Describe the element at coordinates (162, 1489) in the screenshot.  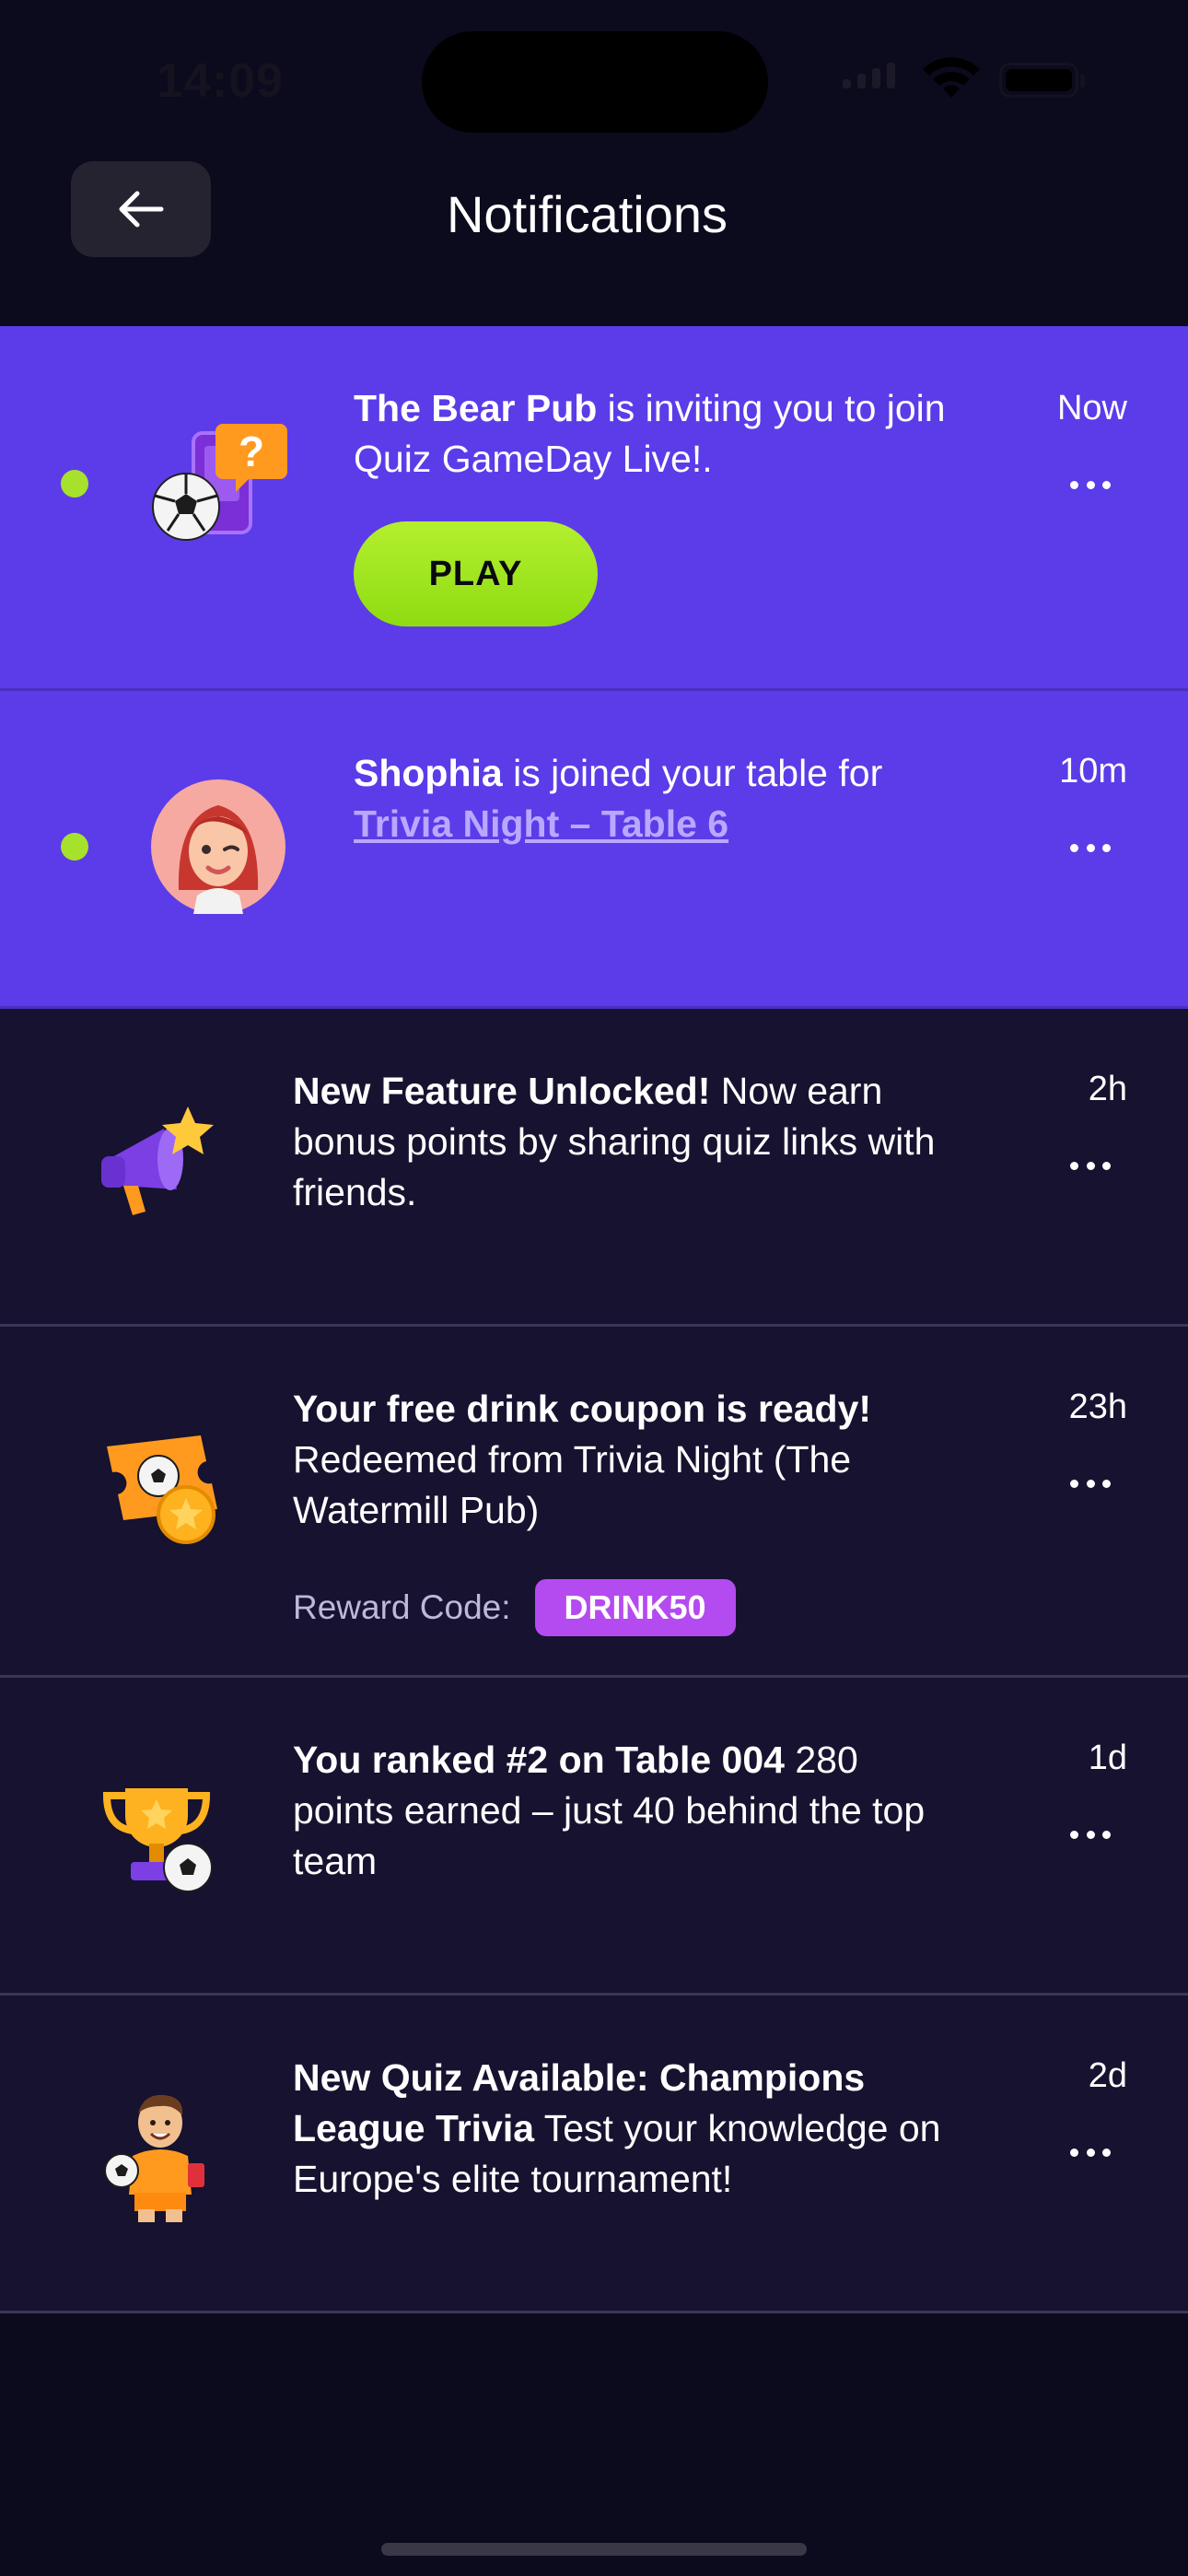
I see `ticket-coin-icon` at that location.